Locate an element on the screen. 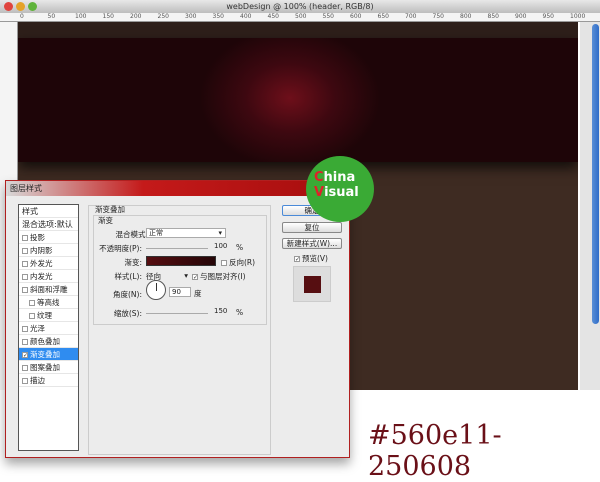  style-item: 等高线 is located at coordinates (48, 302).